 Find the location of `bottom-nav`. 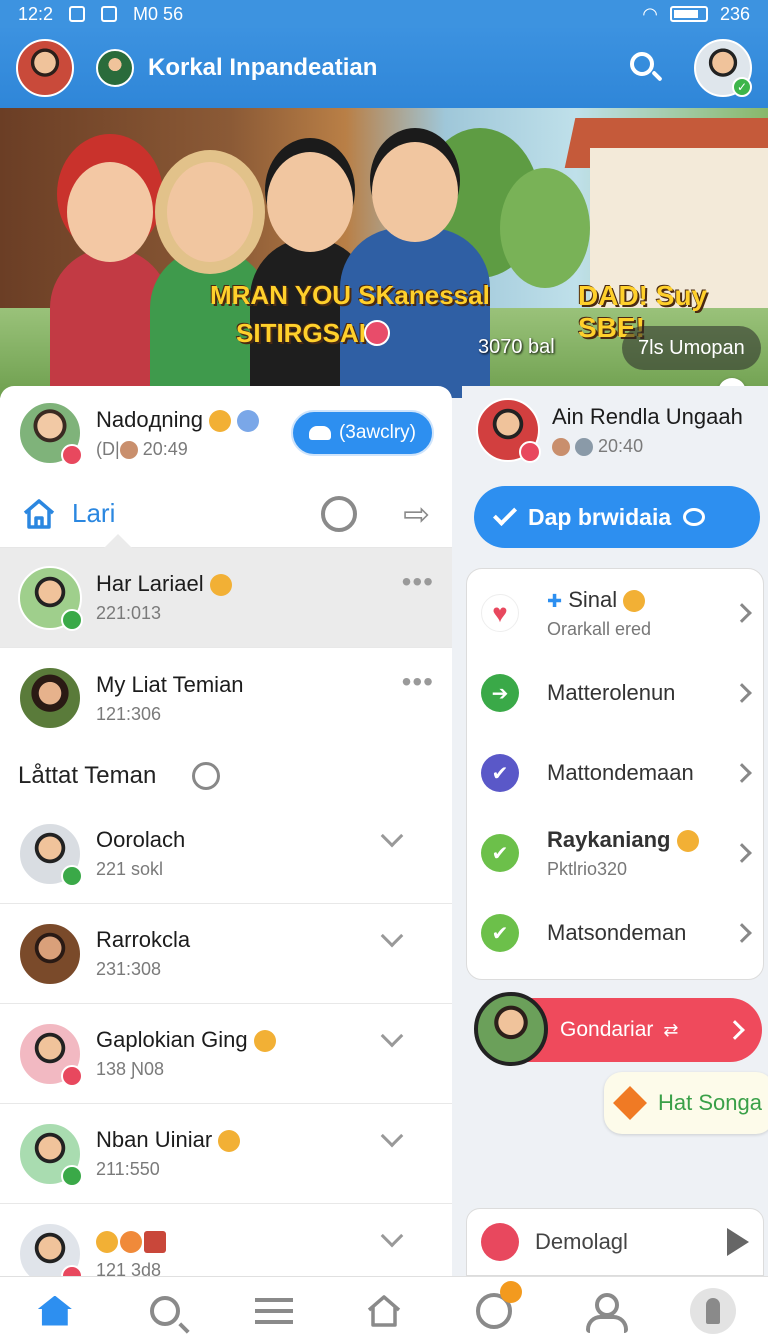

bottom-nav is located at coordinates (384, 1310).